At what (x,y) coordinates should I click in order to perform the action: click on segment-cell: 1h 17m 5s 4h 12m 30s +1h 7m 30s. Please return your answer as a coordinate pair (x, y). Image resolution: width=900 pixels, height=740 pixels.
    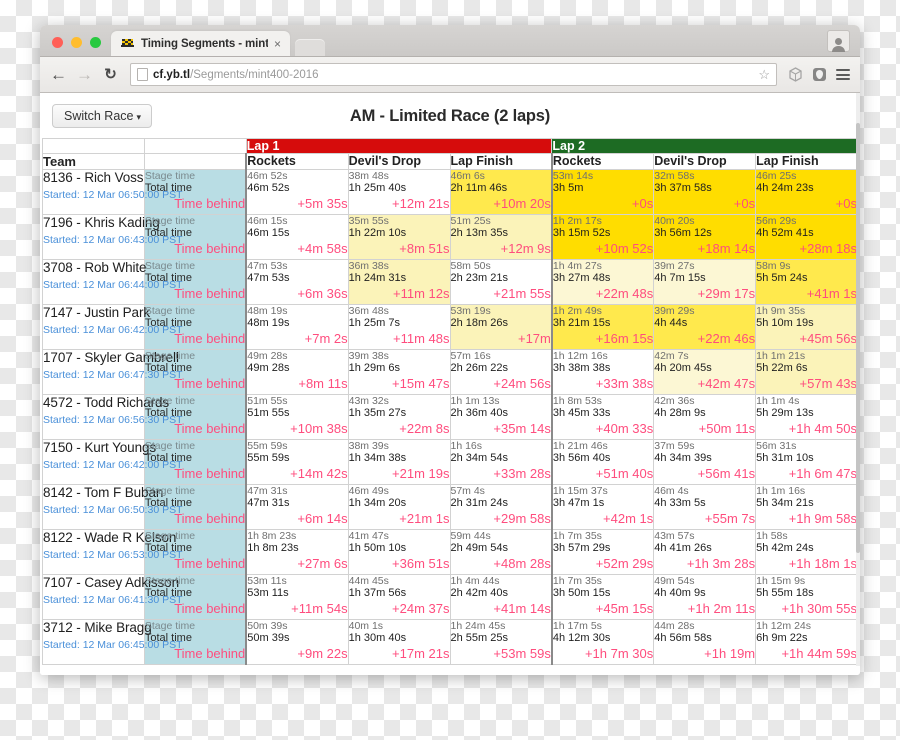
    Looking at the image, I should click on (602, 642).